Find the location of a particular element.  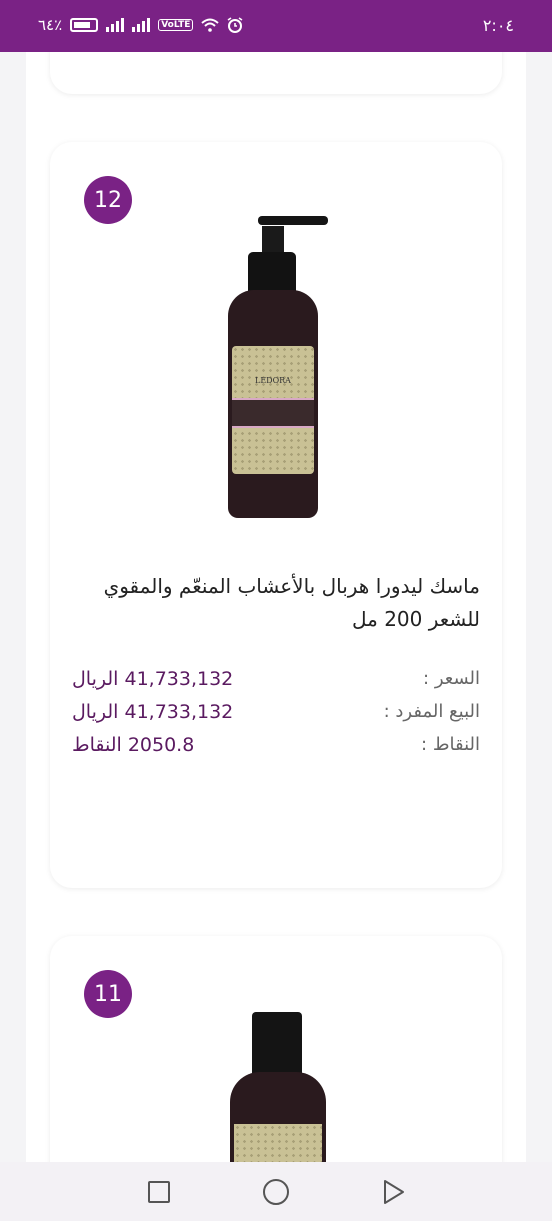

signal-icon is located at coordinates (115, 25).